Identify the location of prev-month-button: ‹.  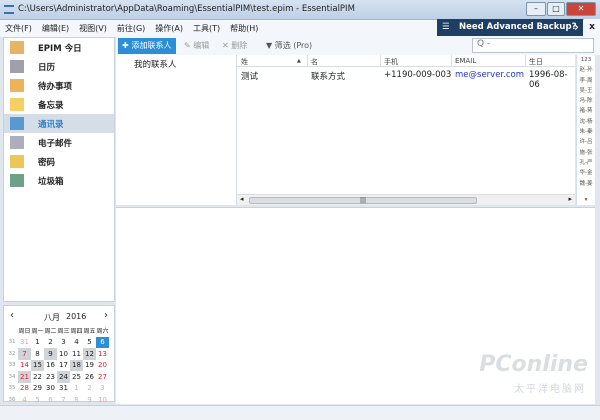
(12, 315).